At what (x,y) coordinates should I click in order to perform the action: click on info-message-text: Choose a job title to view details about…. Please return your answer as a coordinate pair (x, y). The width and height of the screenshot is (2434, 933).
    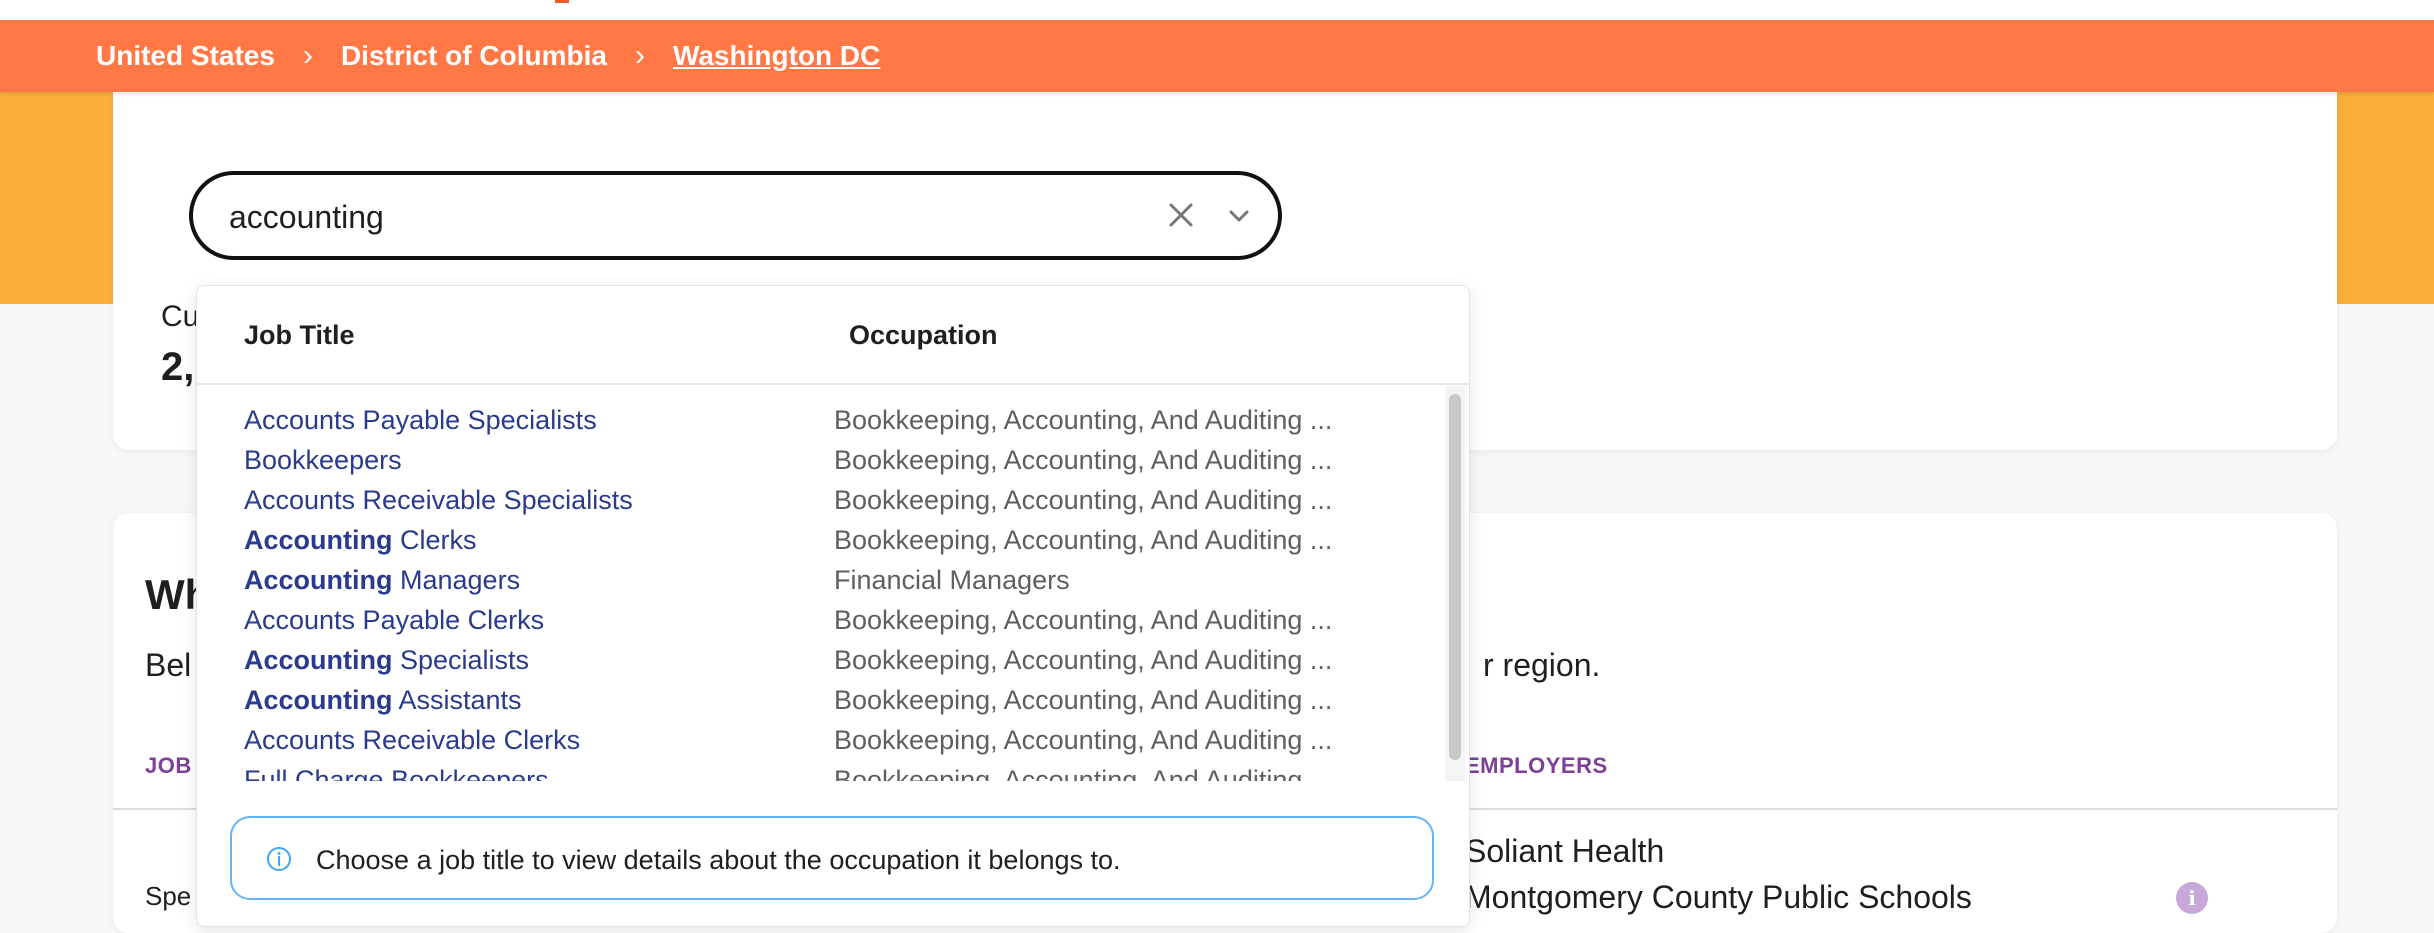
    Looking at the image, I should click on (718, 860).